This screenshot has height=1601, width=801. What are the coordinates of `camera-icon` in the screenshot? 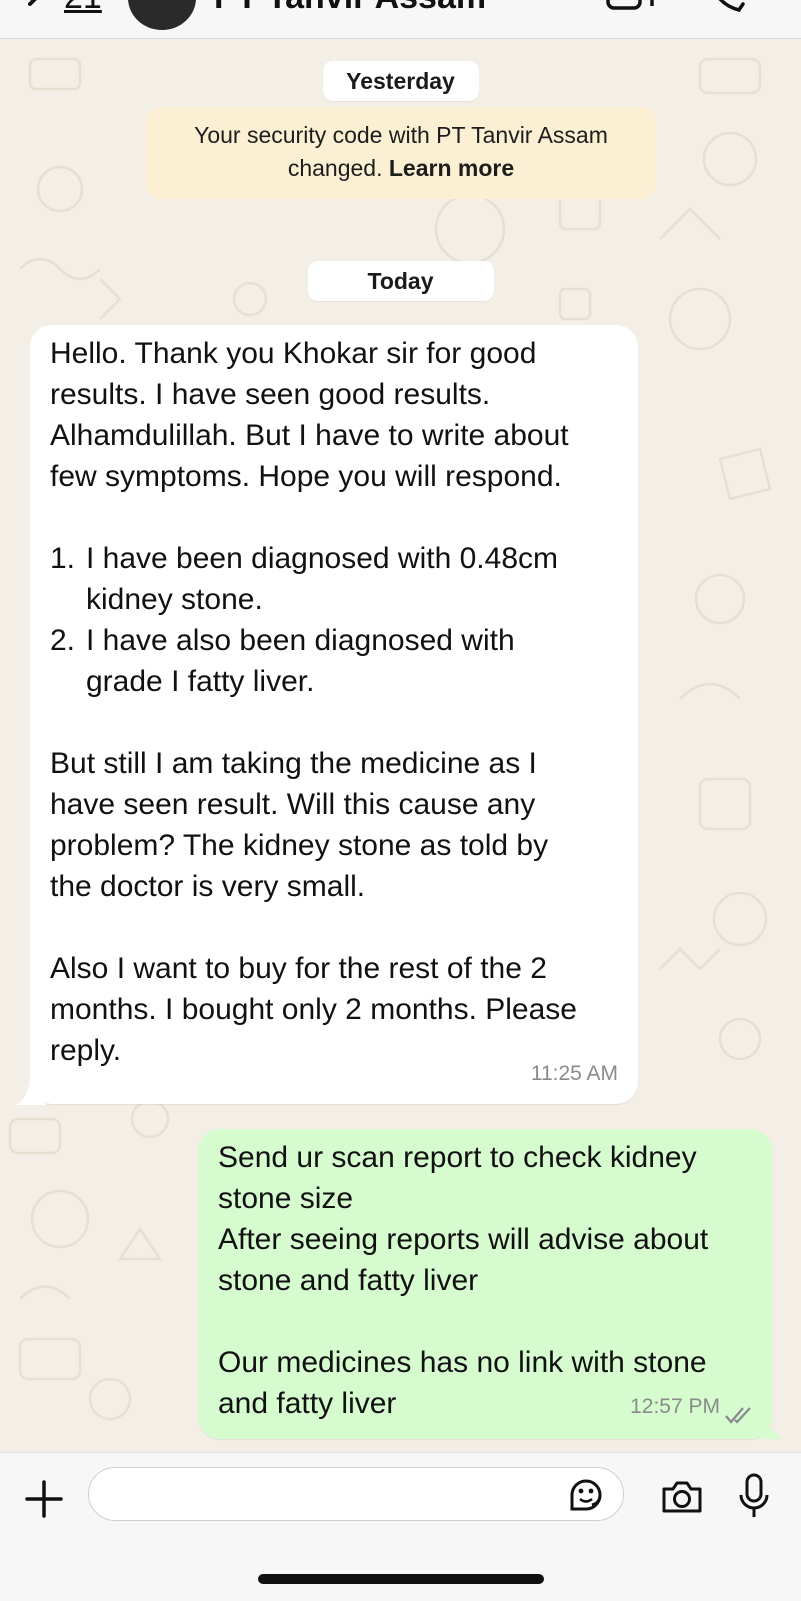 It's located at (682, 1497).